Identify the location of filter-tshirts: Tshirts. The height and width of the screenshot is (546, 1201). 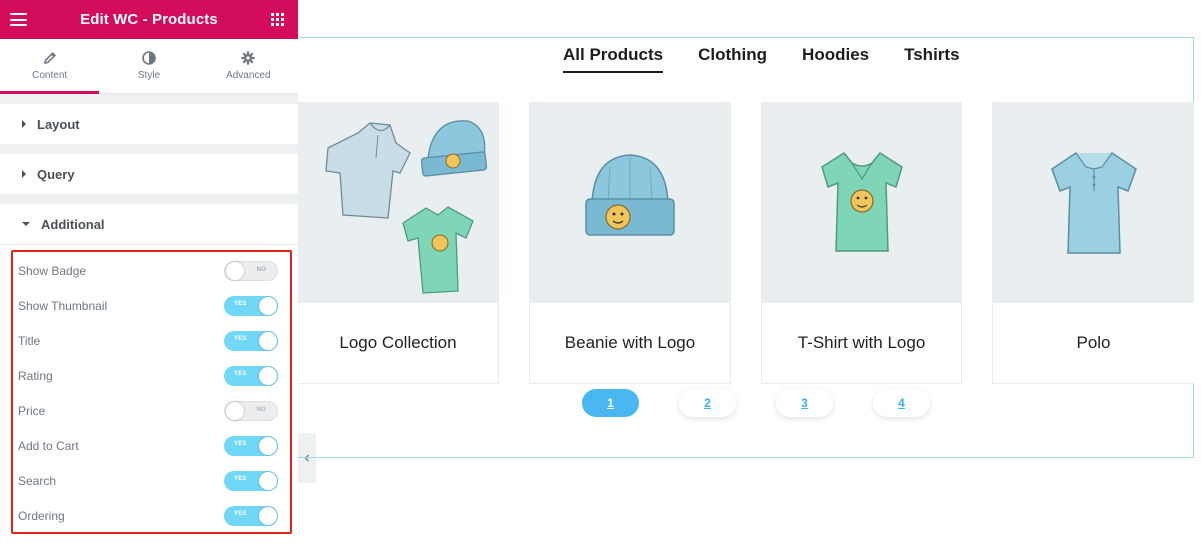
(931, 59).